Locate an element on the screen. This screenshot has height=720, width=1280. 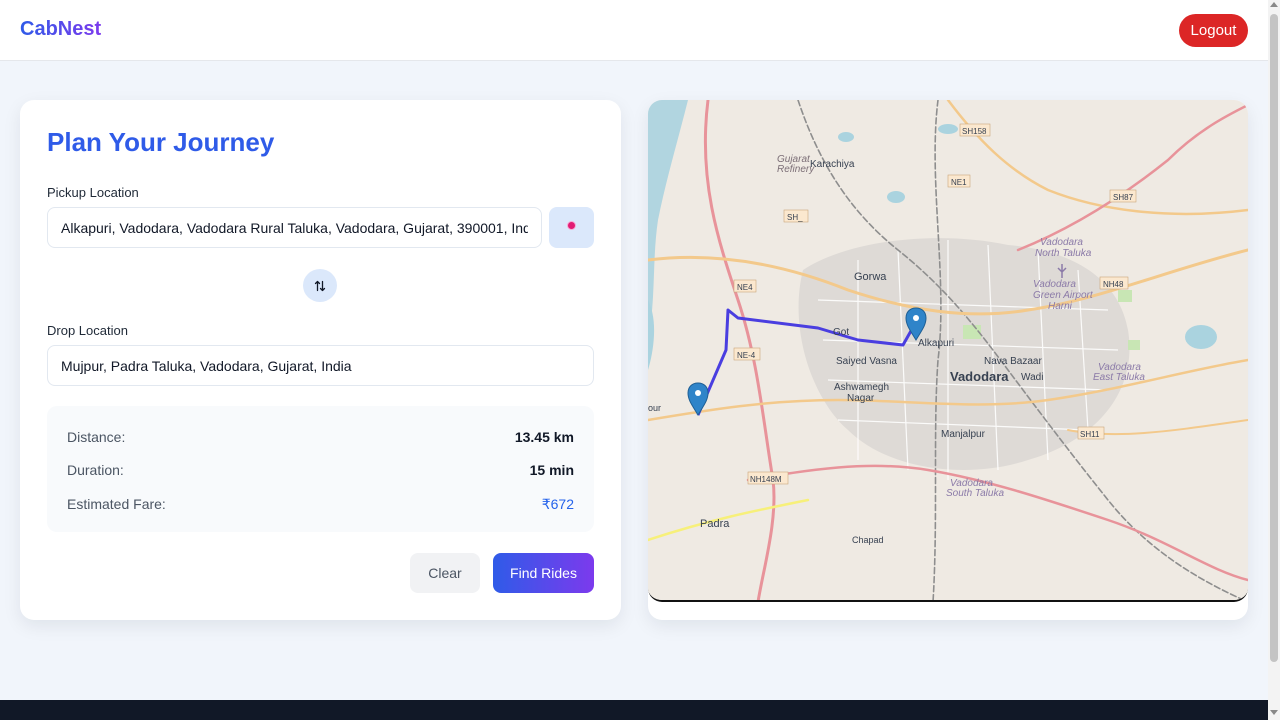
svg-text: SH87 is located at coordinates (1123, 197).